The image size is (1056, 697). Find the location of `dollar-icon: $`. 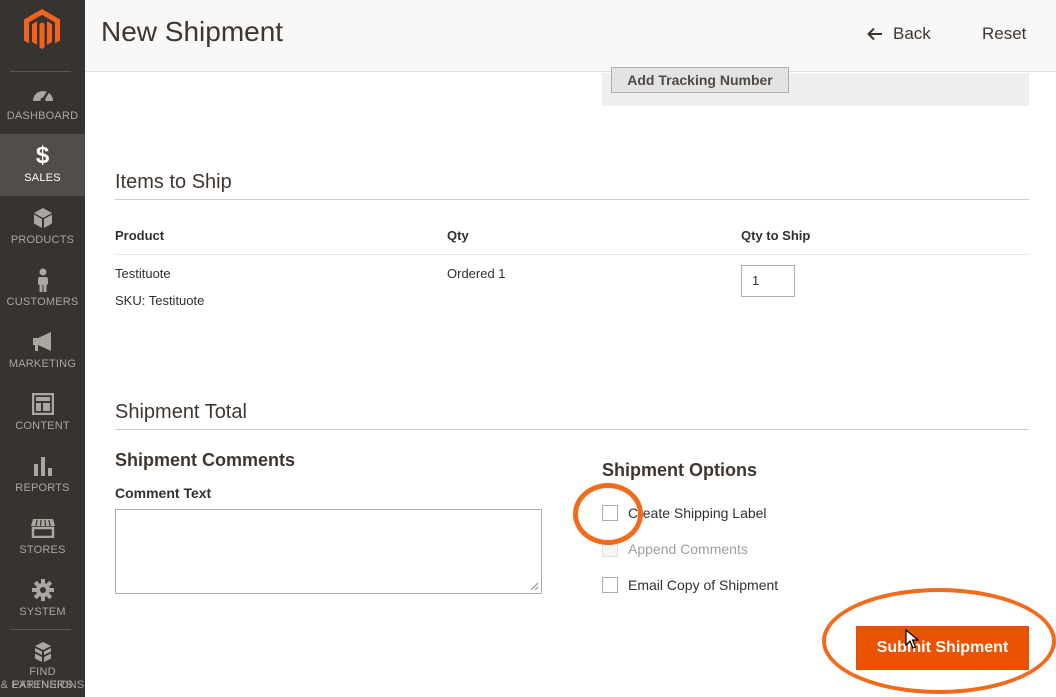

dollar-icon: $ is located at coordinates (42, 155).